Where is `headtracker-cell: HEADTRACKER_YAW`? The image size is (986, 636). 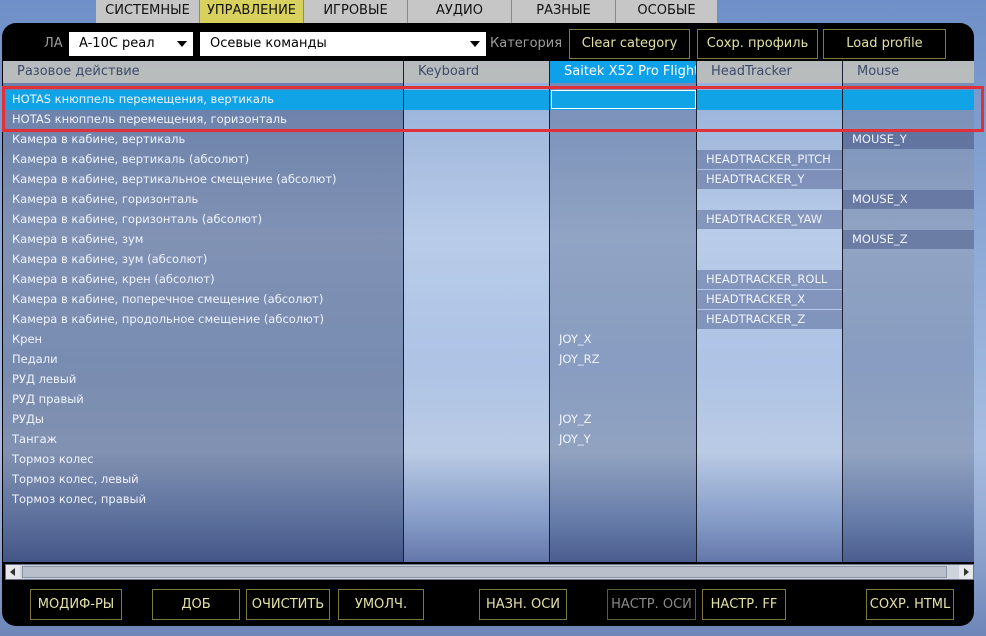
headtracker-cell: HEADTRACKER_YAW is located at coordinates (769, 219).